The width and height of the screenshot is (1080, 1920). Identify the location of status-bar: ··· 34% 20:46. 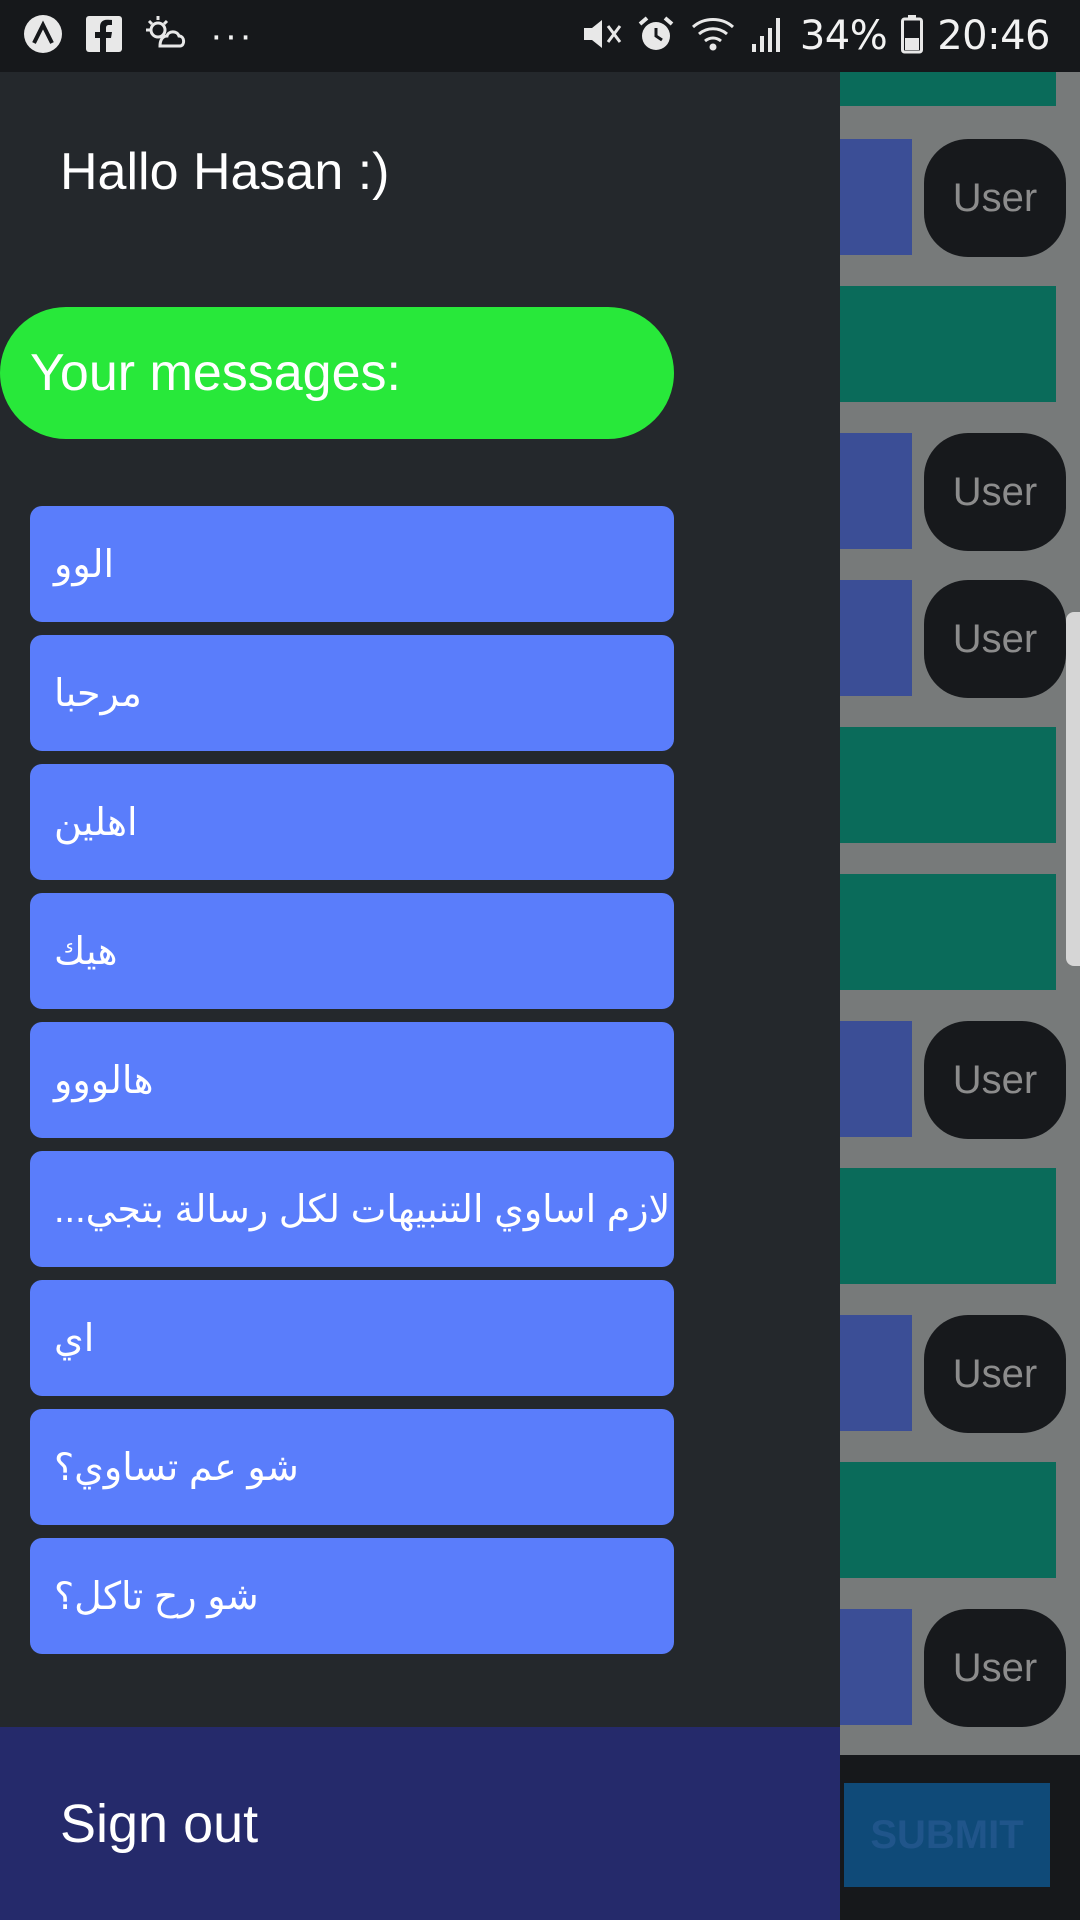
(540, 36).